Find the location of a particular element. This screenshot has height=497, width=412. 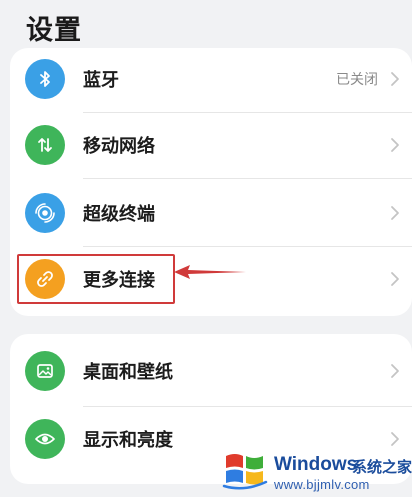

super-device-icon is located at coordinates (45, 213).